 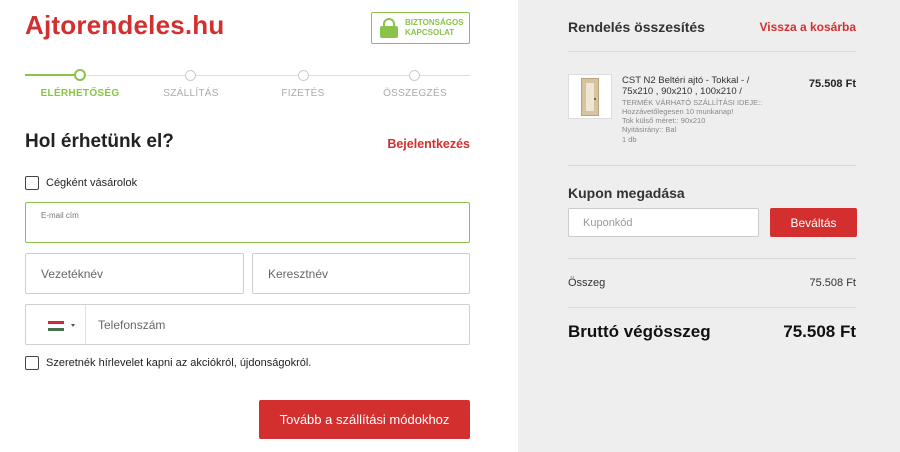 What do you see at coordinates (247, 324) in the screenshot?
I see `phone-field: Telefonszám` at bounding box center [247, 324].